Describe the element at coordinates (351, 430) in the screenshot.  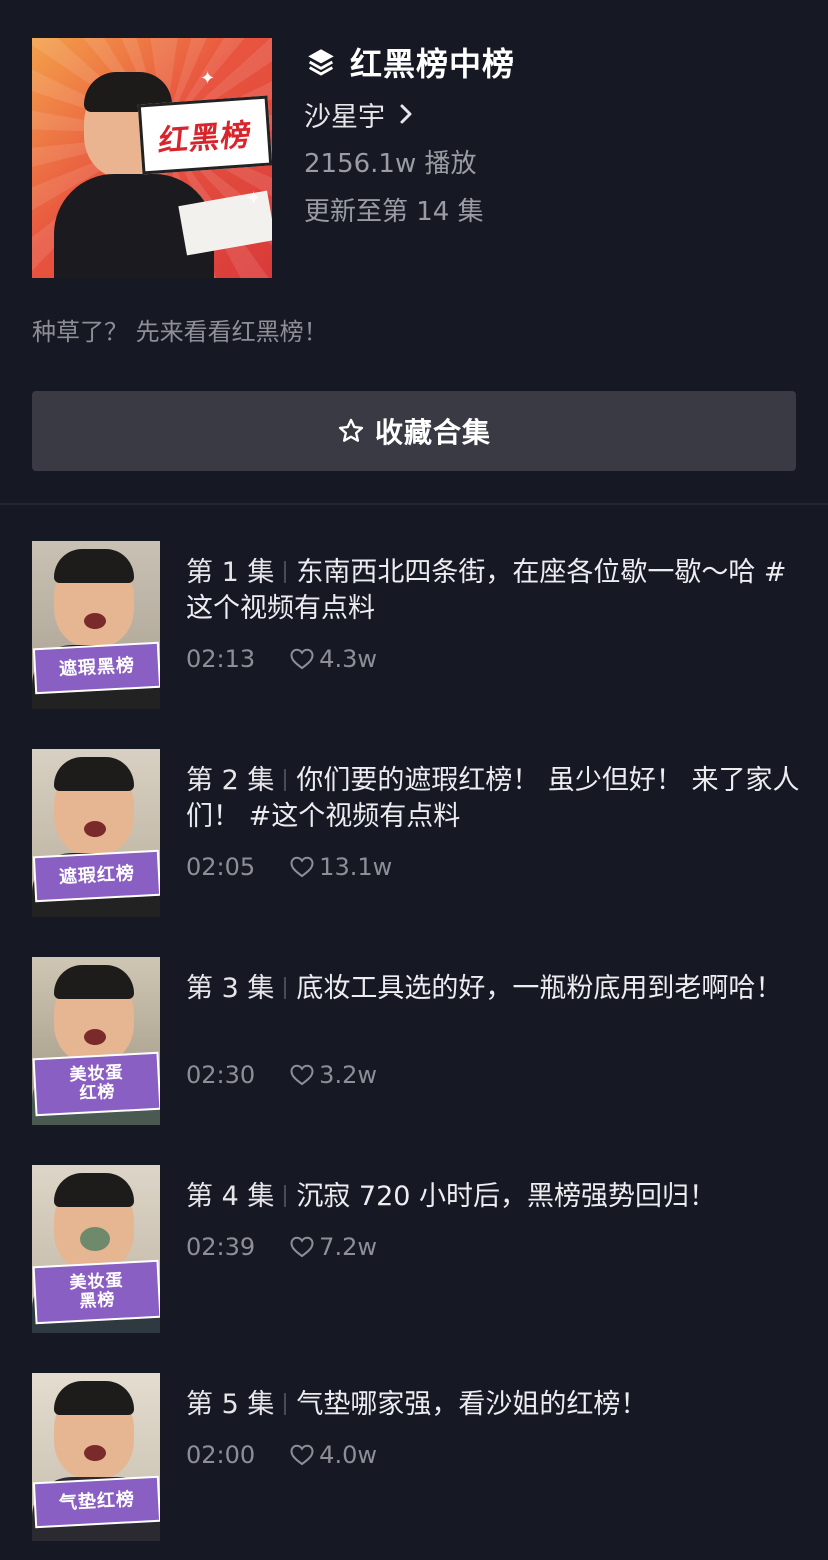
I see `star-outline-icon` at that location.